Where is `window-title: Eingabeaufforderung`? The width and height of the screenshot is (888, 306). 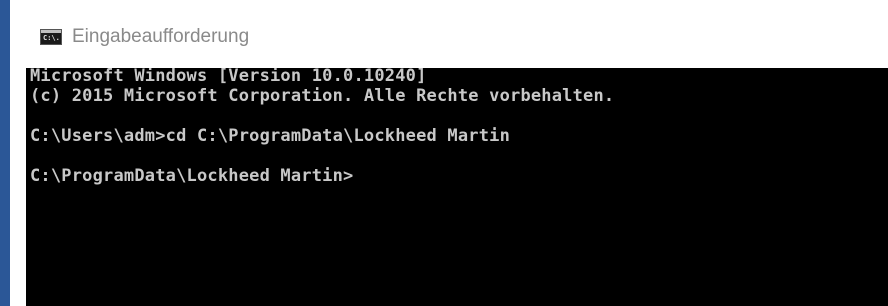 window-title: Eingabeaufforderung is located at coordinates (161, 36).